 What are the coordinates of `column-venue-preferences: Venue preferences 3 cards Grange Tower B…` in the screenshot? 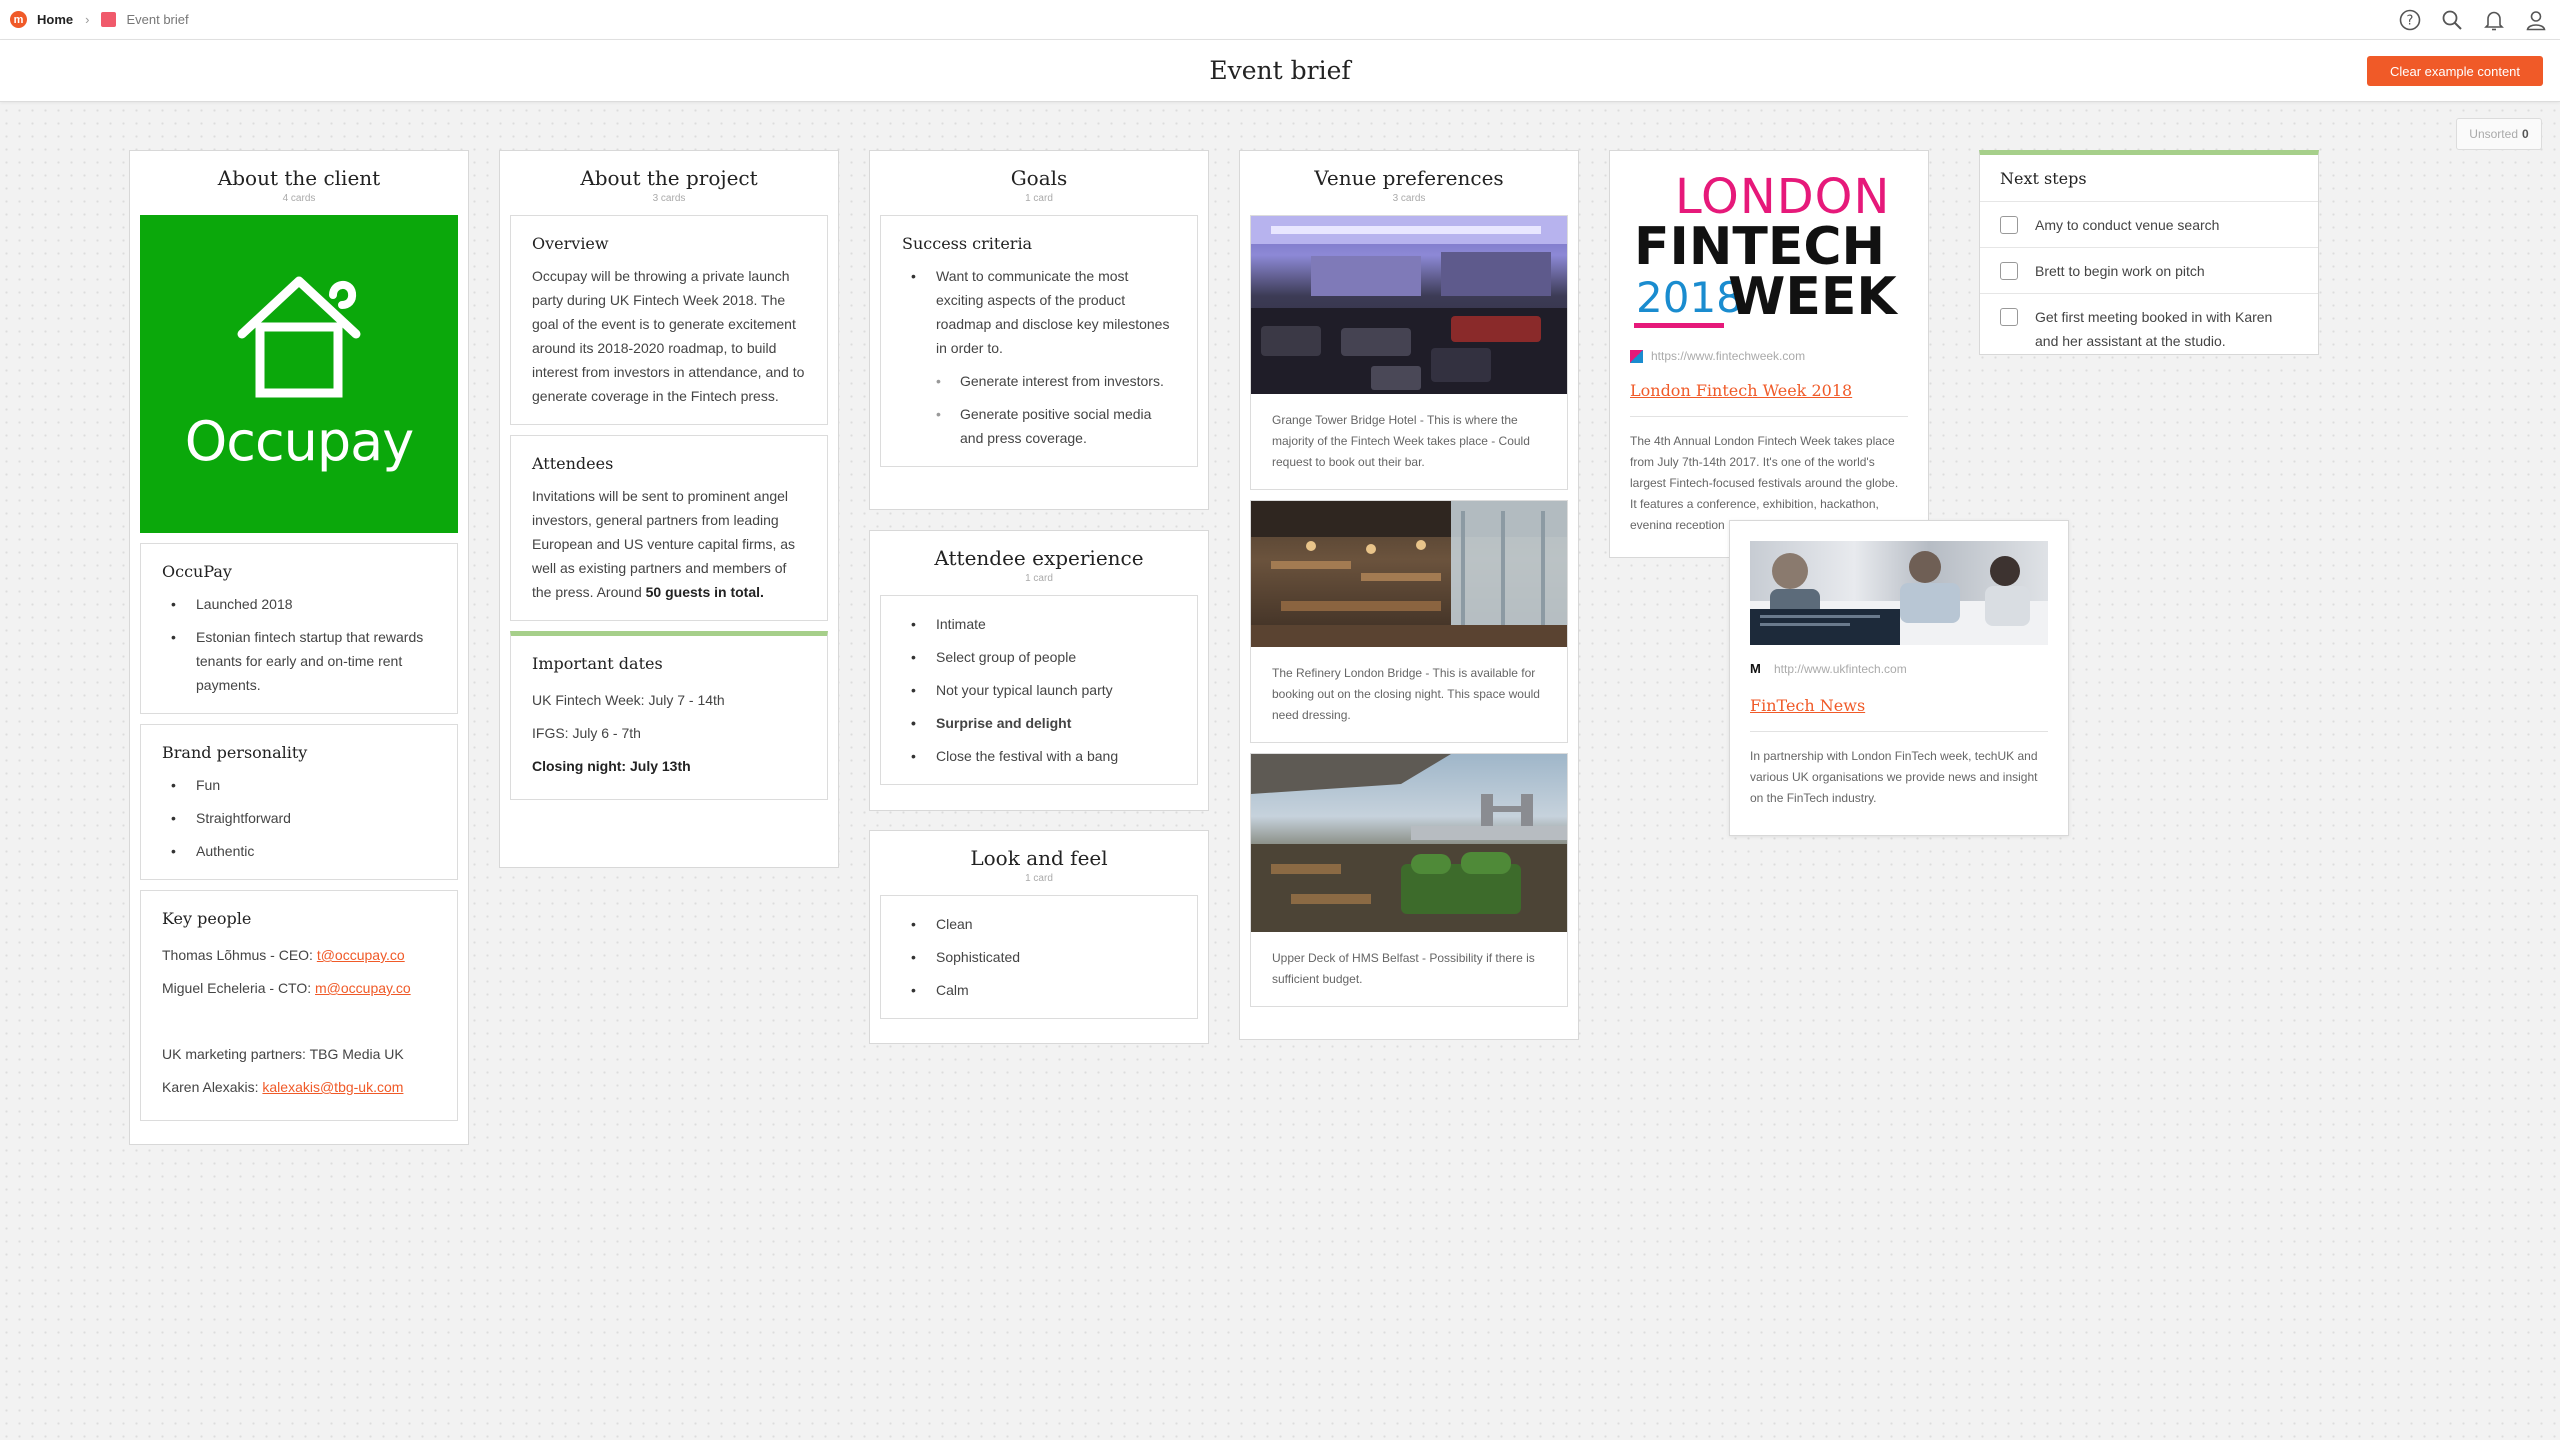 It's located at (1409, 595).